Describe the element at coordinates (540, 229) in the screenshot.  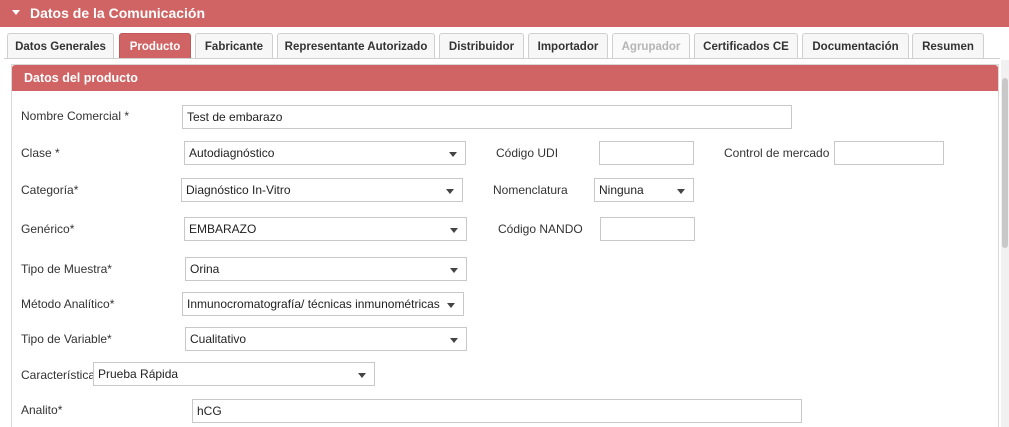
I see `codigo-nando-label: Código NANDO` at that location.